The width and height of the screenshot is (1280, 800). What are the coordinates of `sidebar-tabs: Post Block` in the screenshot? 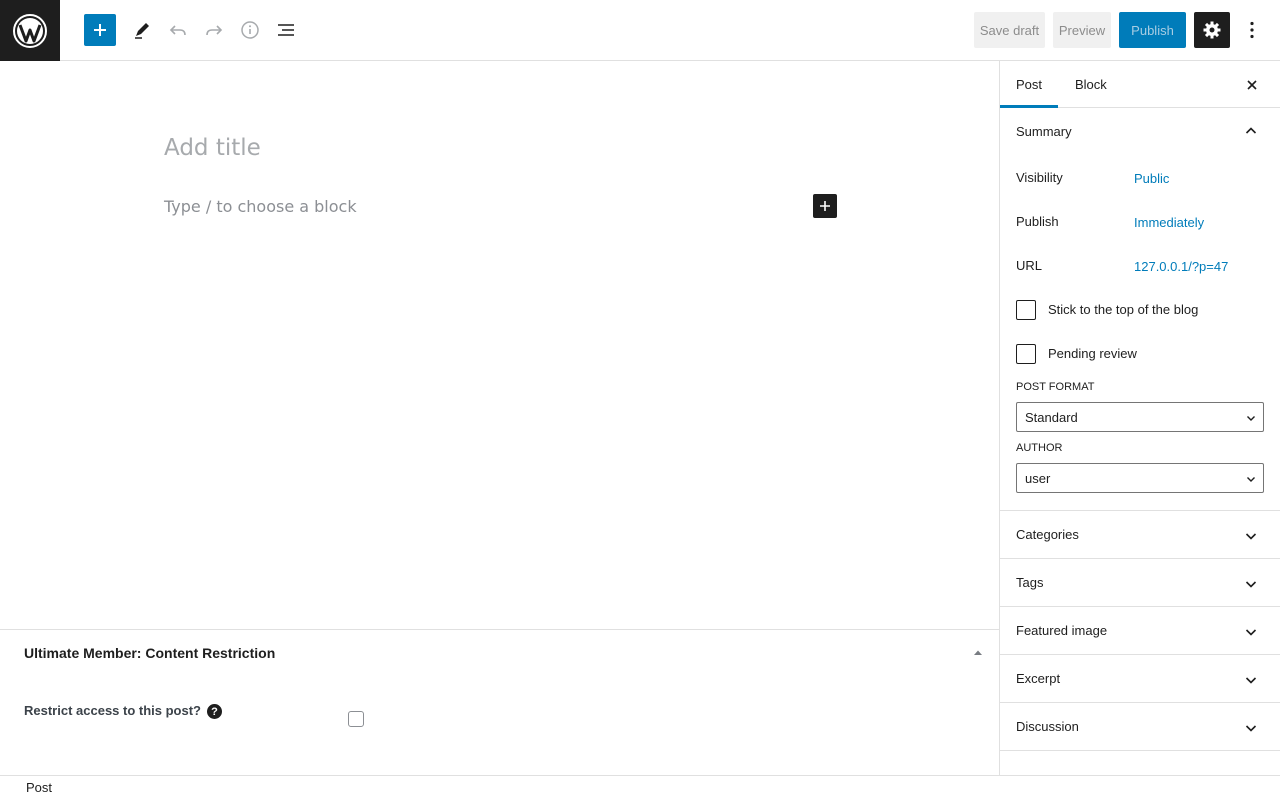 It's located at (1140, 84).